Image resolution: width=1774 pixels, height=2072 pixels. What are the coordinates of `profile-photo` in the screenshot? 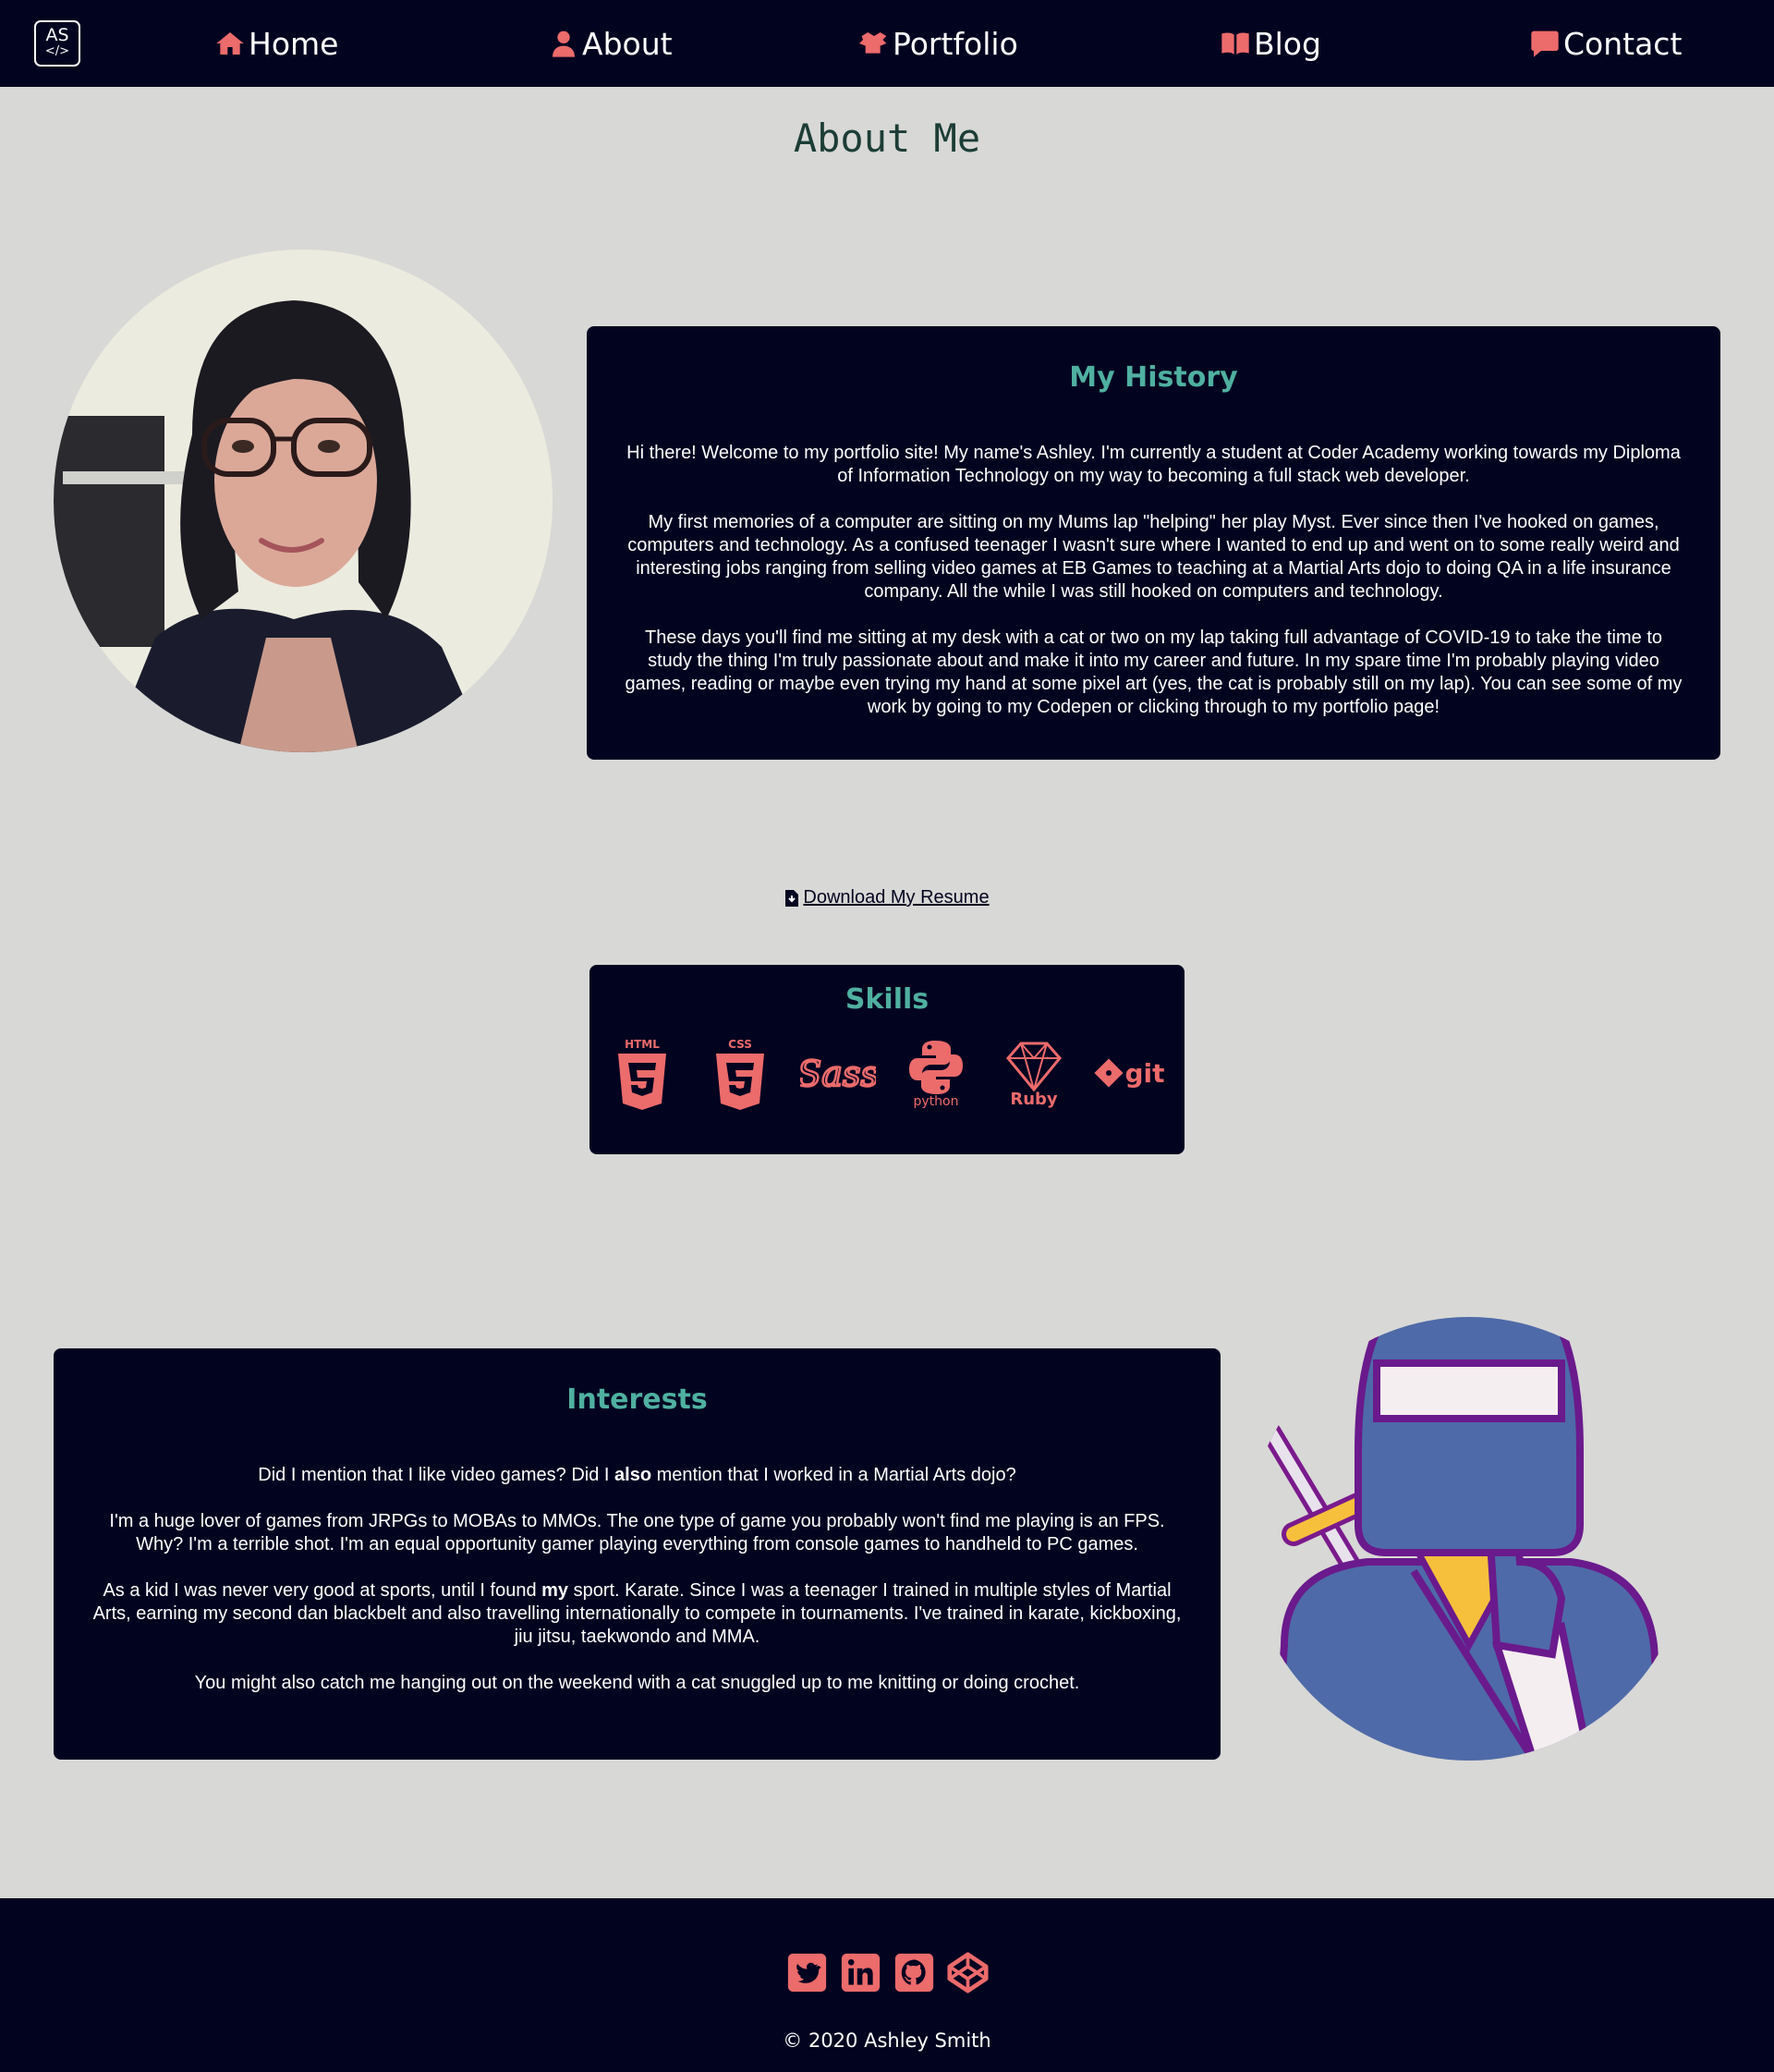 It's located at (303, 501).